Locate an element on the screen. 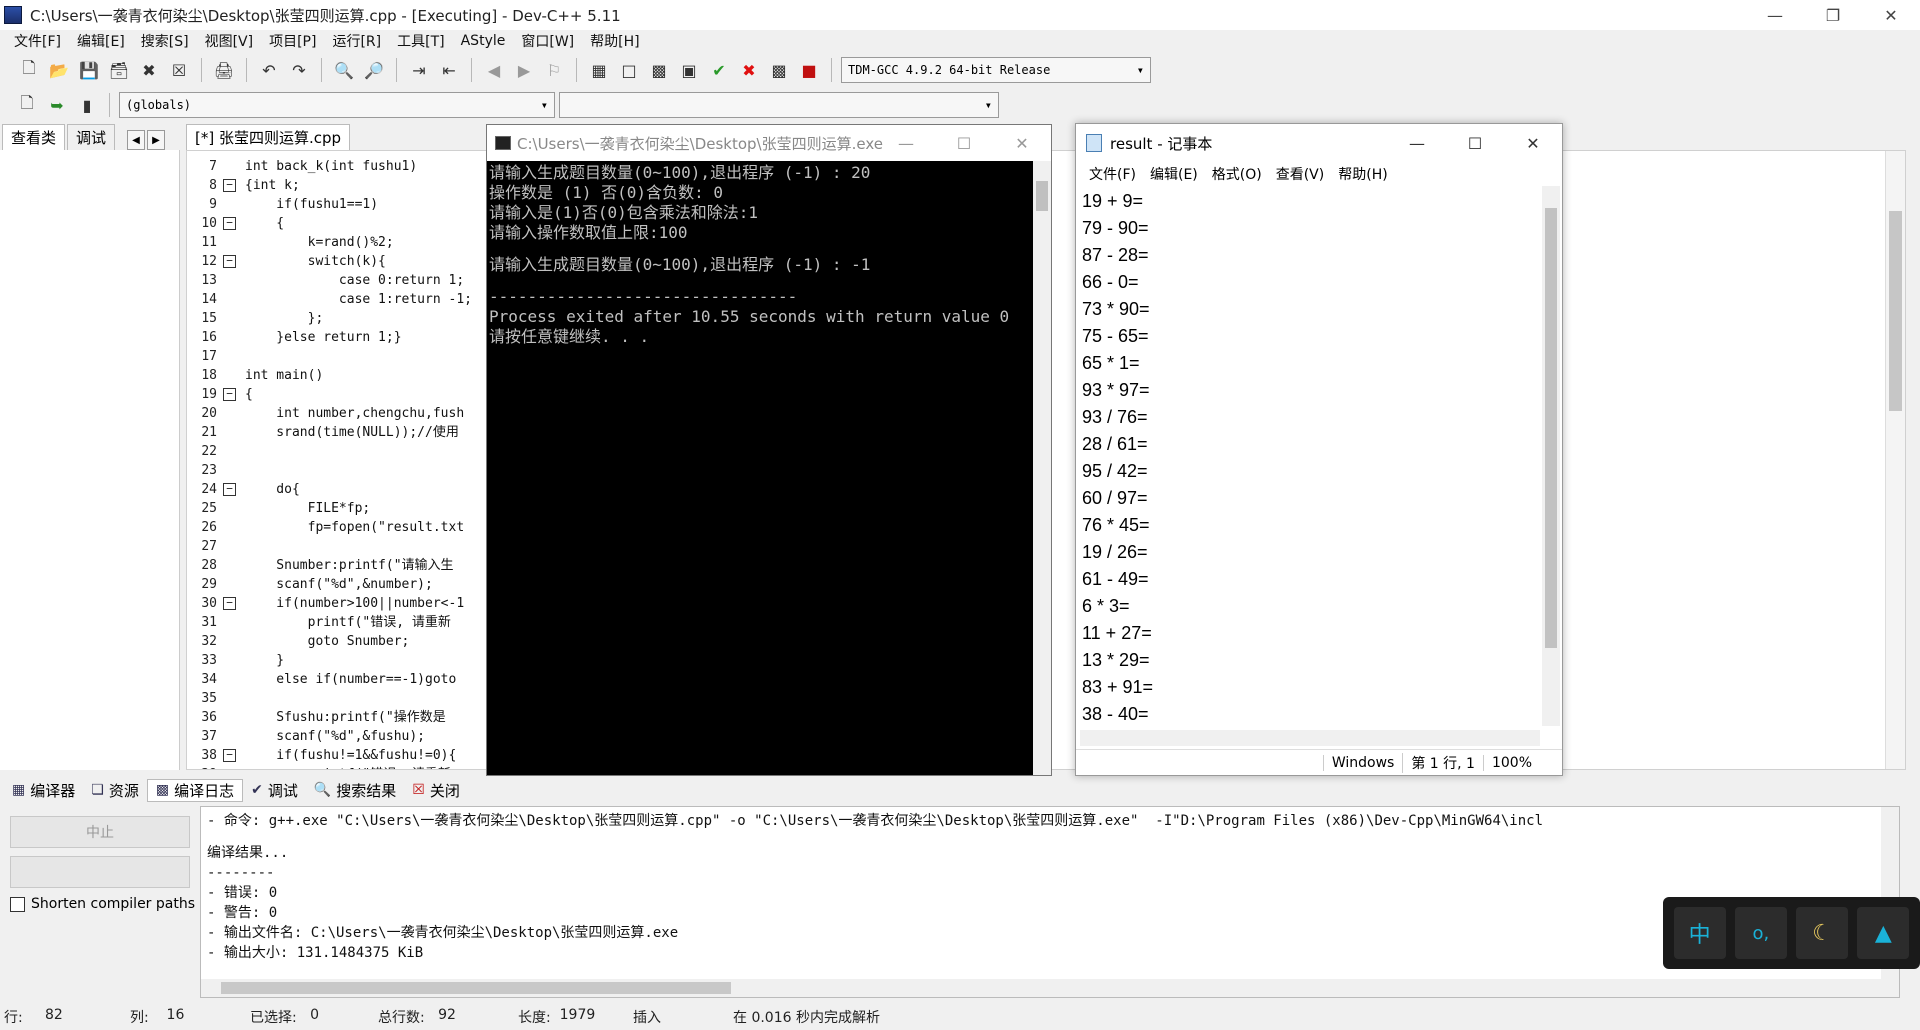 The image size is (1920, 1030). notepad-menu-view: 查看(V) is located at coordinates (1300, 174).